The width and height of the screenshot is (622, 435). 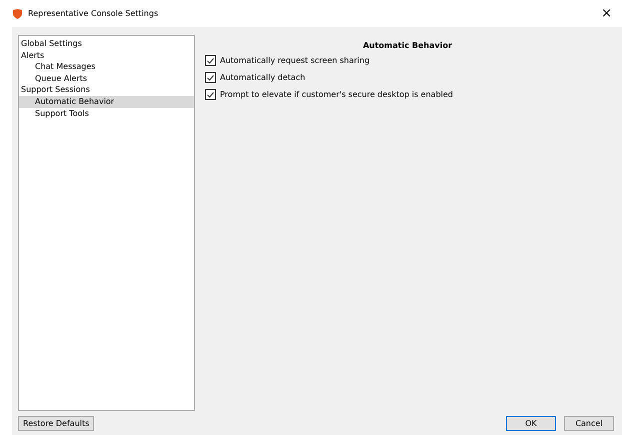 I want to click on ok-button: OK, so click(x=531, y=423).